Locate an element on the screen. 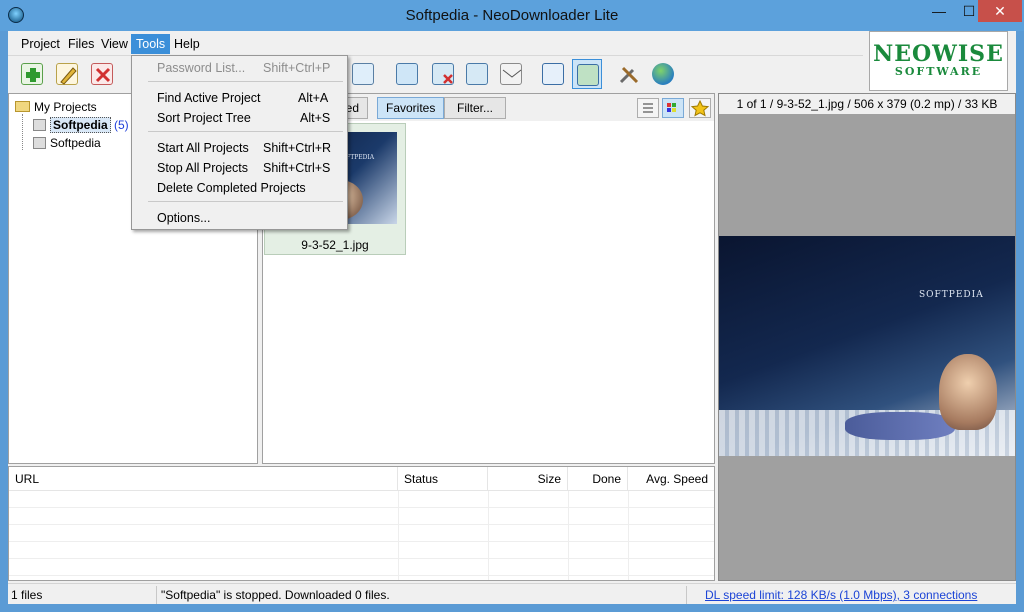 The width and height of the screenshot is (1024, 612). tools-button is located at coordinates (629, 74).